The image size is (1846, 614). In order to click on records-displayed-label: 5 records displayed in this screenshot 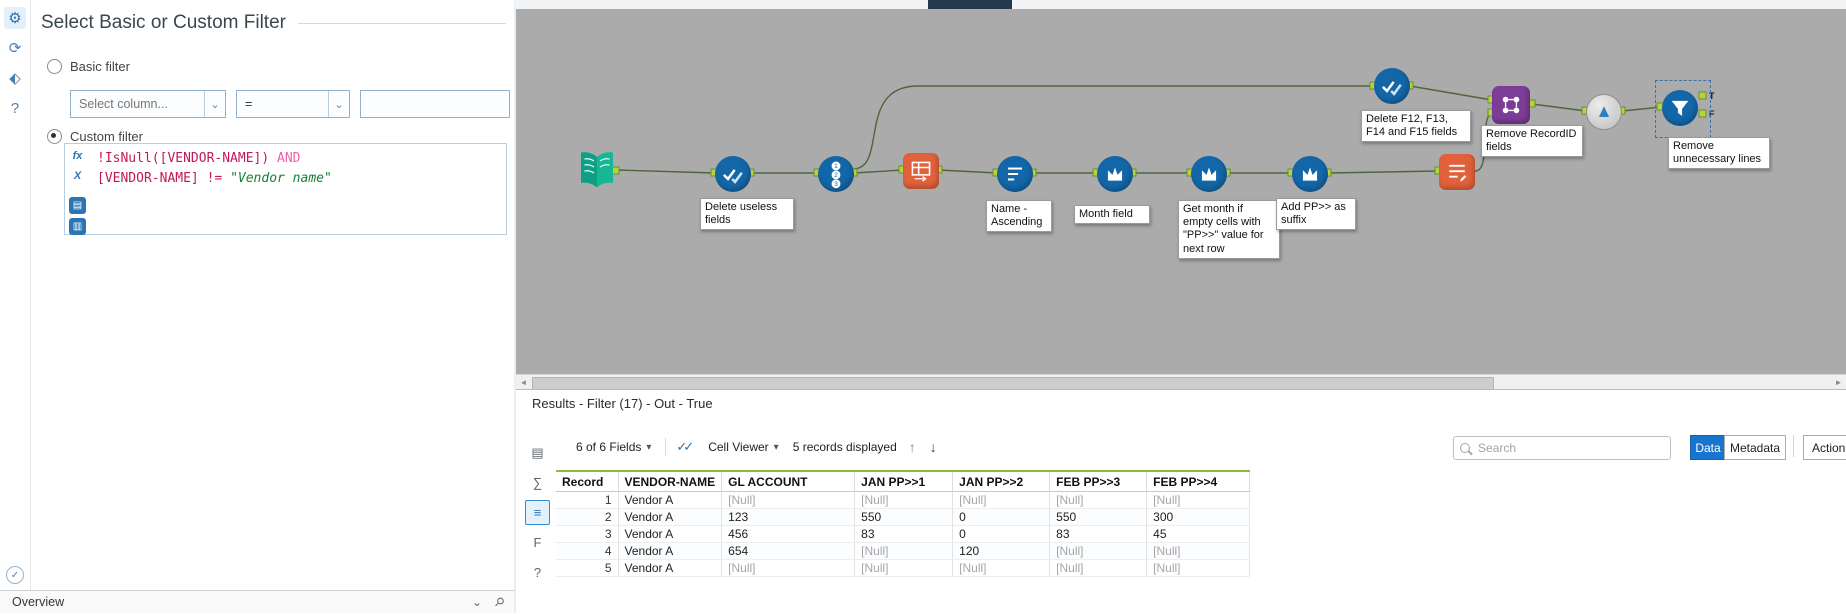, I will do `click(844, 447)`.